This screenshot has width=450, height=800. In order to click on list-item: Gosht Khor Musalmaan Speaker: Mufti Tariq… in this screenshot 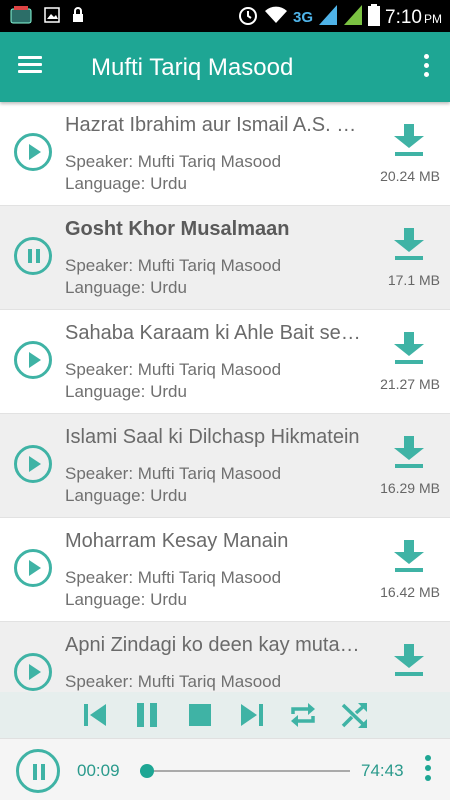, I will do `click(225, 258)`.